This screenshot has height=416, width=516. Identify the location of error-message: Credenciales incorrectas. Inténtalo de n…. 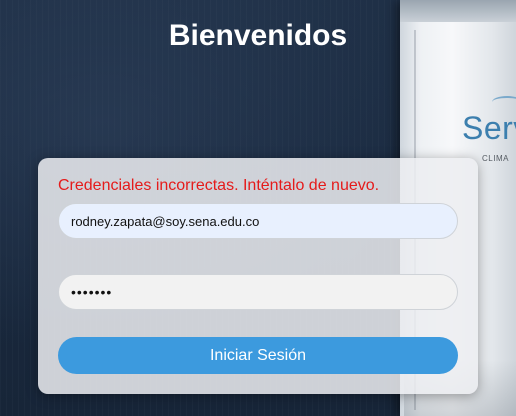
(219, 185).